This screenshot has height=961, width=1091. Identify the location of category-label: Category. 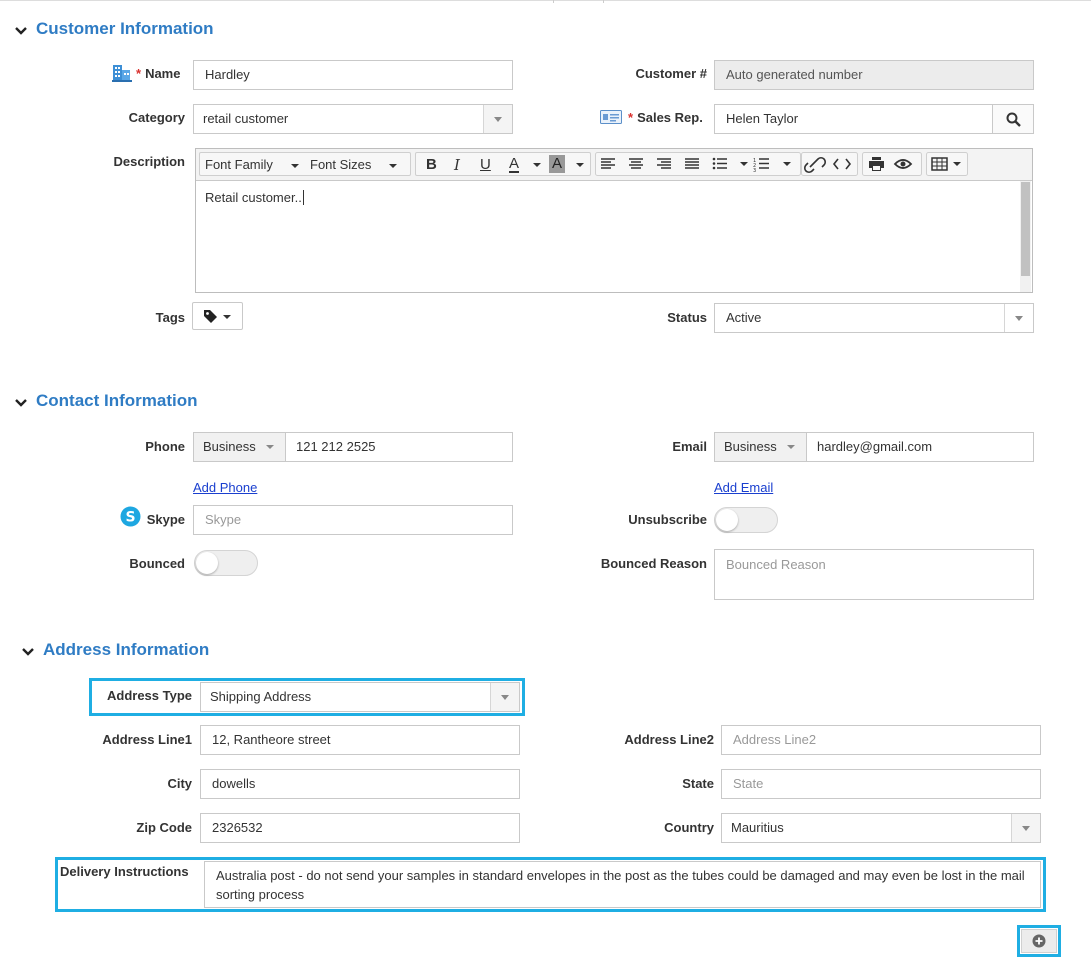
(156, 117).